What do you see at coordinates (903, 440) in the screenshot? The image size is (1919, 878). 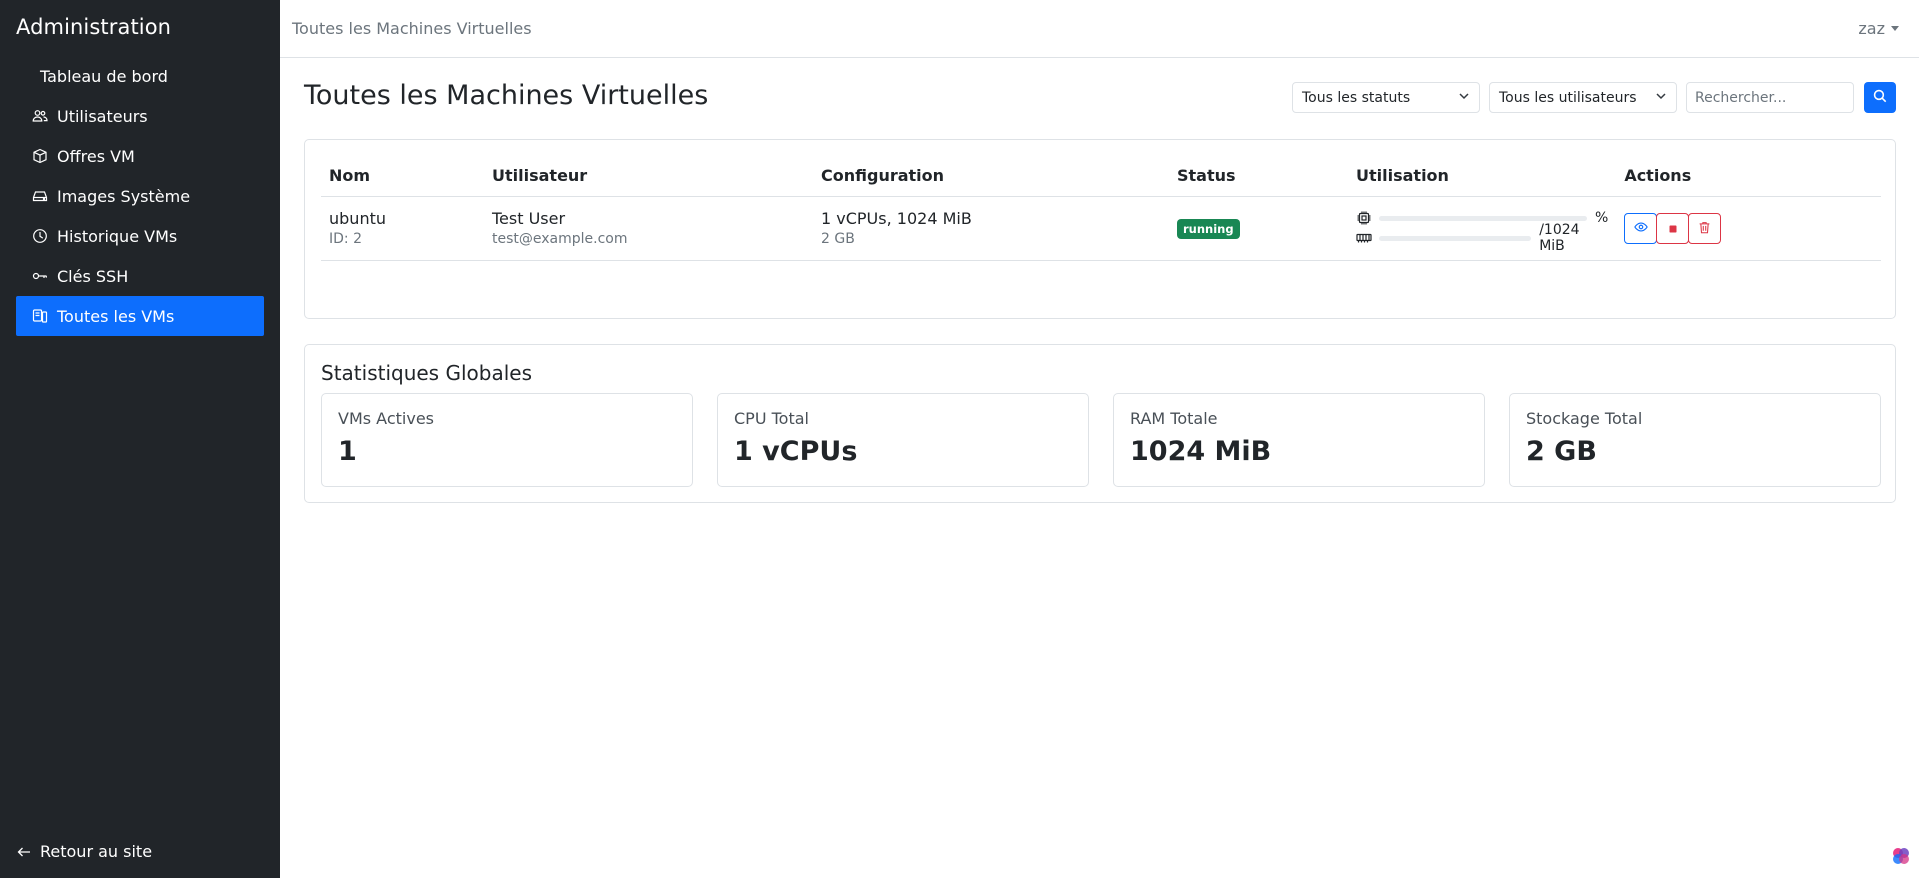 I see `stat-cpu-total: CPU Total 1 vCPUs` at bounding box center [903, 440].